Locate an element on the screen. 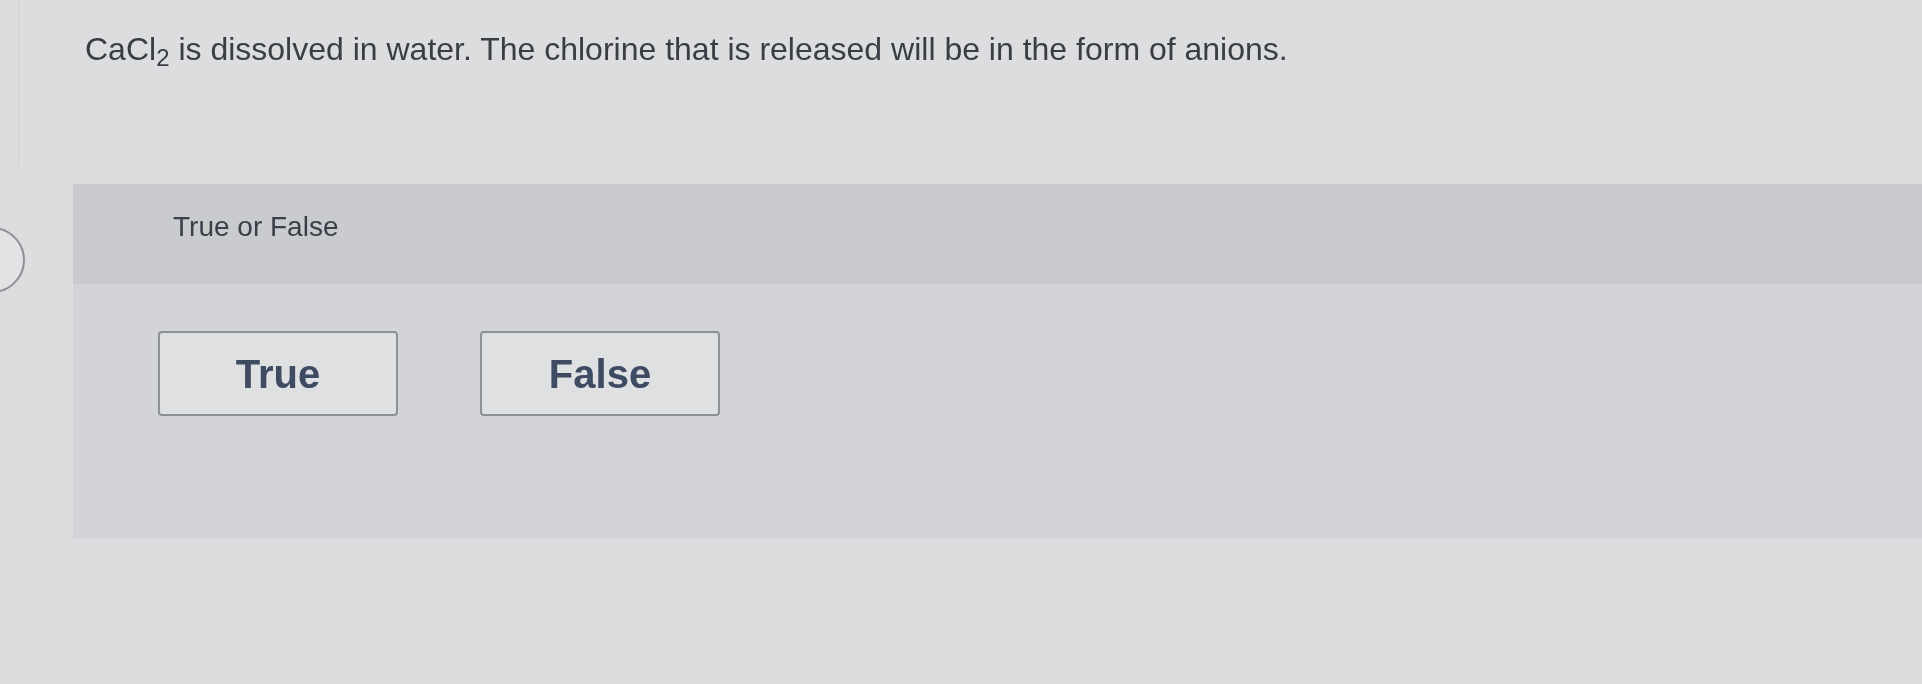 The image size is (1922, 684). answer-button: False is located at coordinates (600, 373).